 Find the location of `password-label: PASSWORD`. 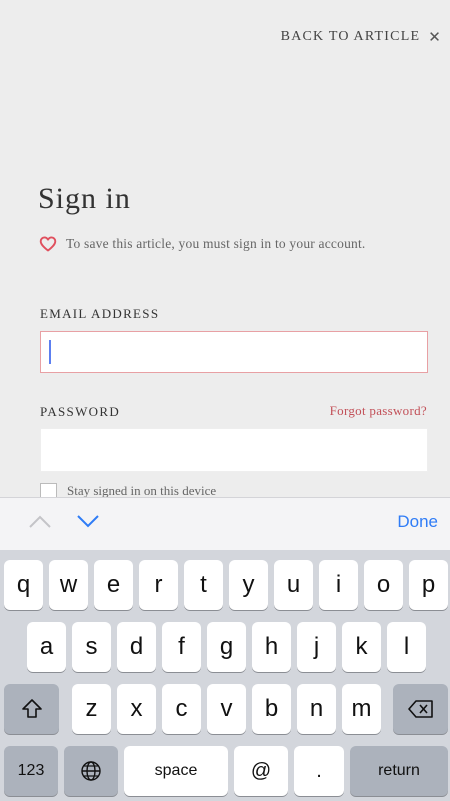

password-label: PASSWORD is located at coordinates (80, 411).